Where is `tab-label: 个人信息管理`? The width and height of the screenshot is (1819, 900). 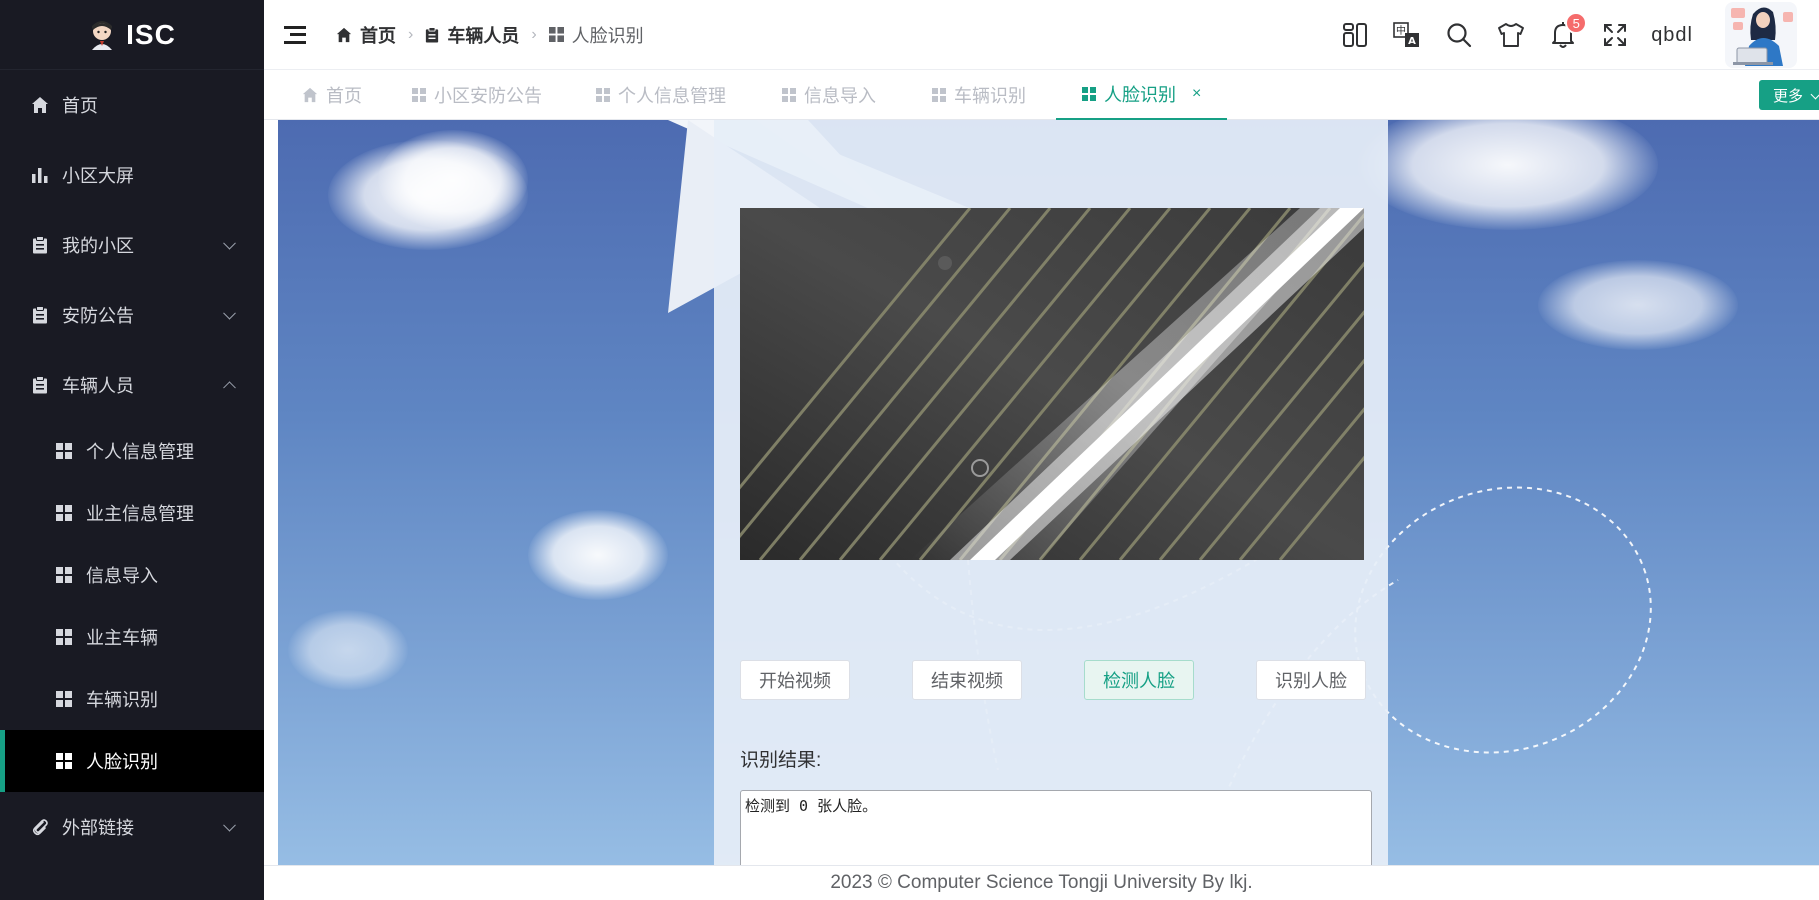 tab-label: 个人信息管理 is located at coordinates (672, 96).